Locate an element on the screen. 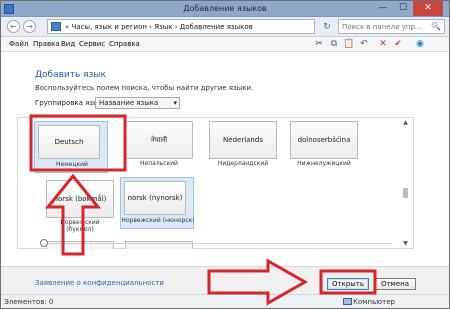 Image resolution: width=450 pixels, height=309 pixels. copy-icon: ⧉ is located at coordinates (334, 44).